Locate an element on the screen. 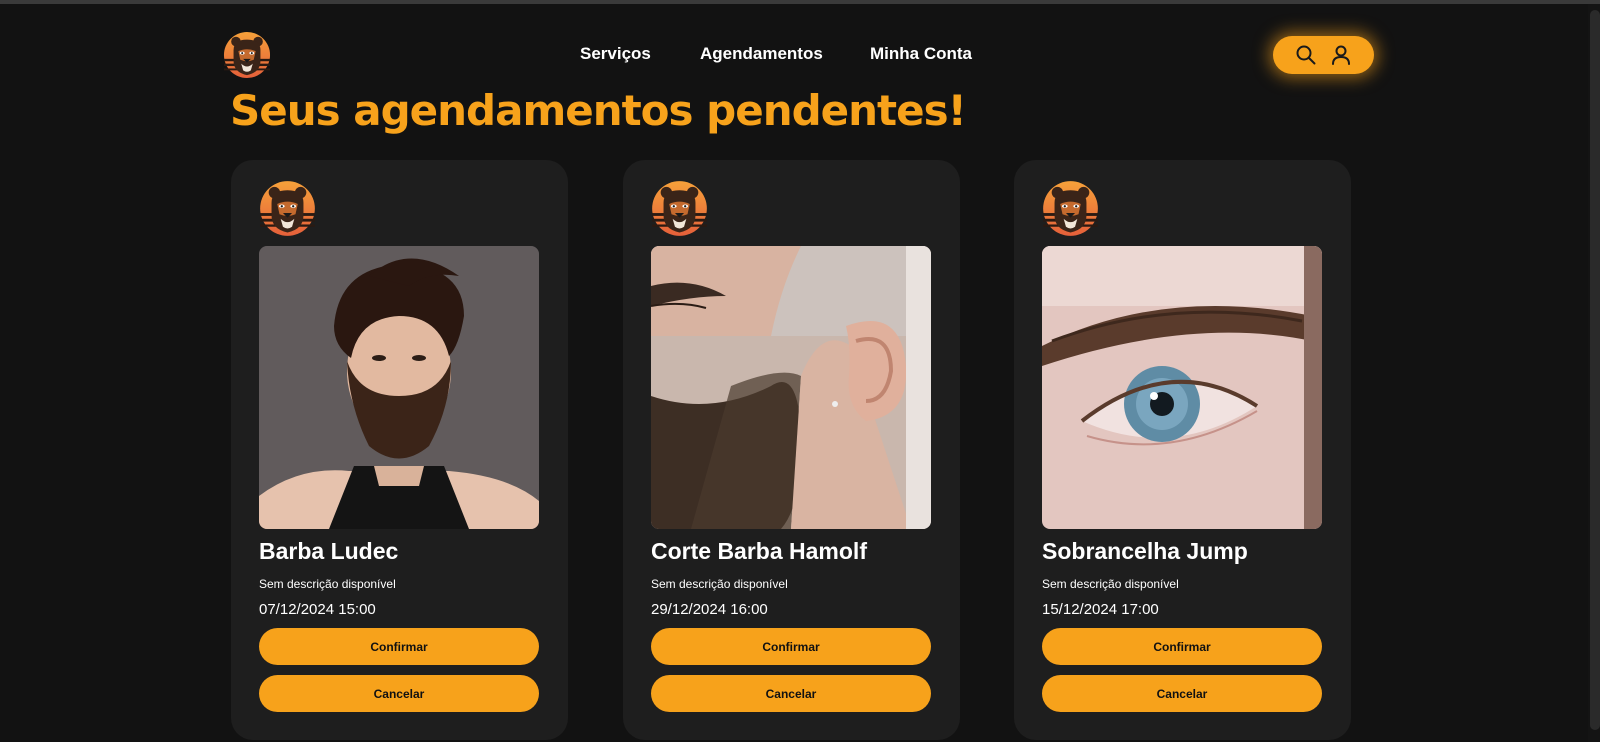 Image resolution: width=1600 pixels, height=742 pixels. appointment-datetime: 07/12/2024 15:00 is located at coordinates (317, 609).